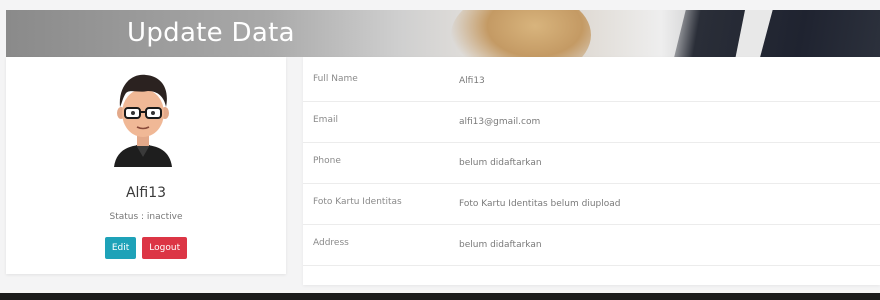 This screenshot has width=880, height=300. What do you see at coordinates (440, 296) in the screenshot?
I see `footer-bar` at bounding box center [440, 296].